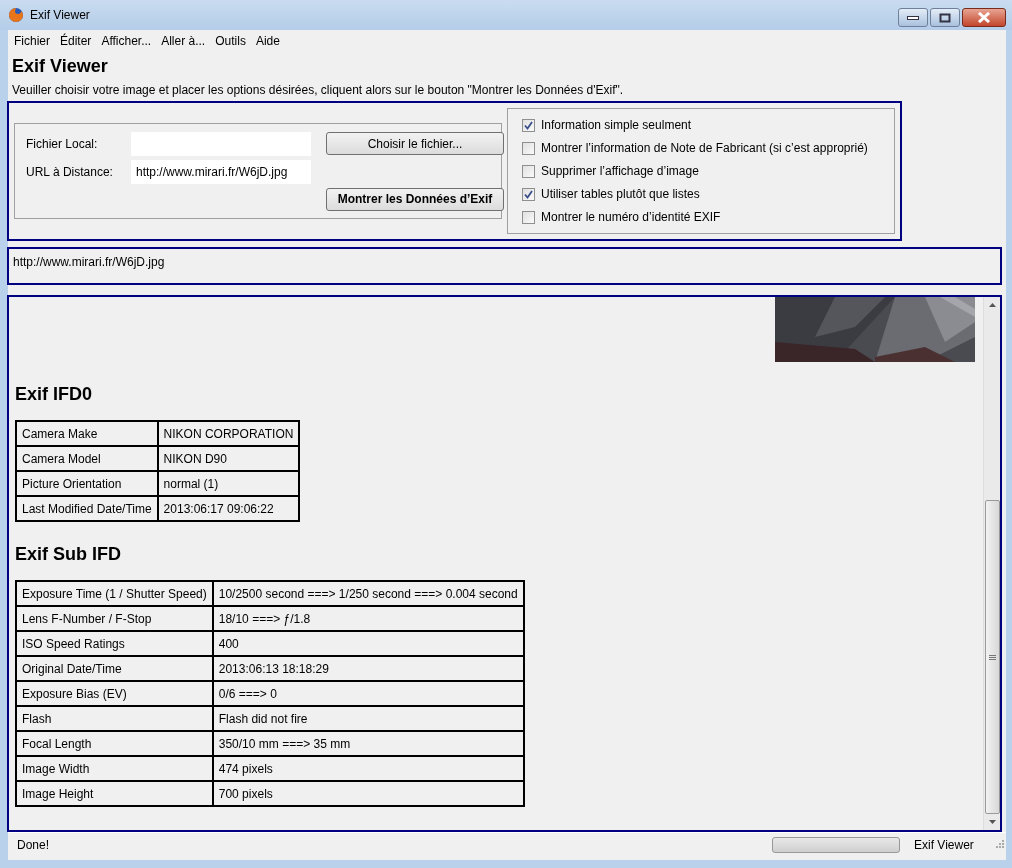 This screenshot has height=868, width=1012. What do you see at coordinates (368, 668) in the screenshot?
I see `value-cell: 2013:06:13 18:18:29` at bounding box center [368, 668].